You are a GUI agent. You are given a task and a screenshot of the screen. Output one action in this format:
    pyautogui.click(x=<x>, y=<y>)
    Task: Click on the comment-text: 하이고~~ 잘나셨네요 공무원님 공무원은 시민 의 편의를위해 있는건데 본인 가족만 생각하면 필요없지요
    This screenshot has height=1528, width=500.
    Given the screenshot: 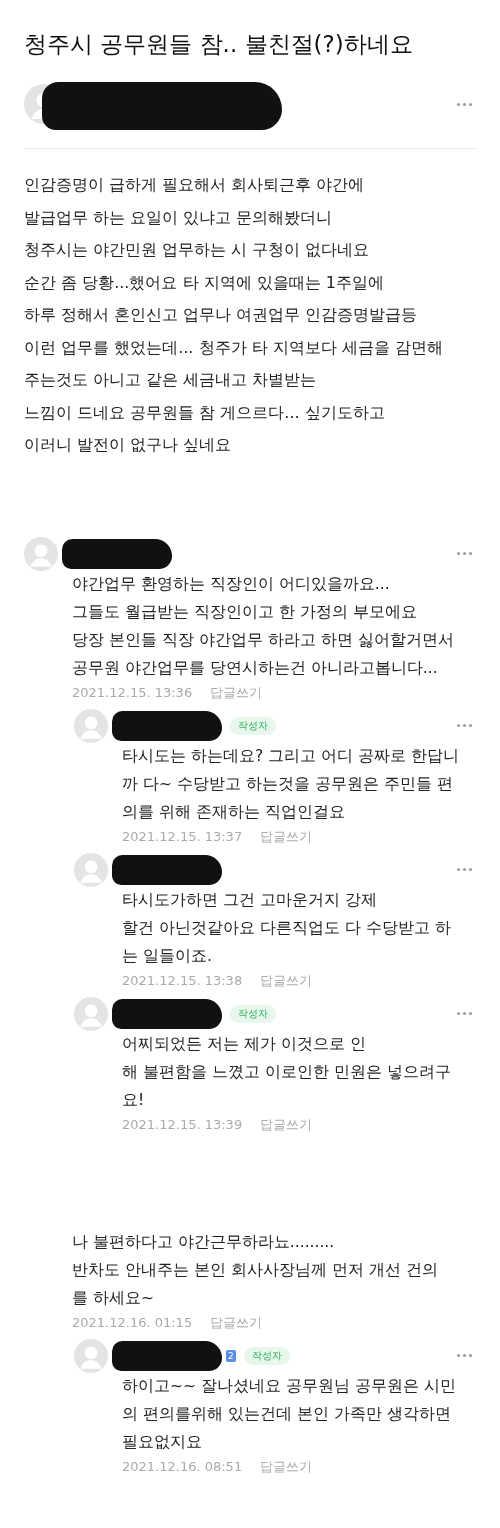 What is the action you would take?
    pyautogui.click(x=289, y=1414)
    